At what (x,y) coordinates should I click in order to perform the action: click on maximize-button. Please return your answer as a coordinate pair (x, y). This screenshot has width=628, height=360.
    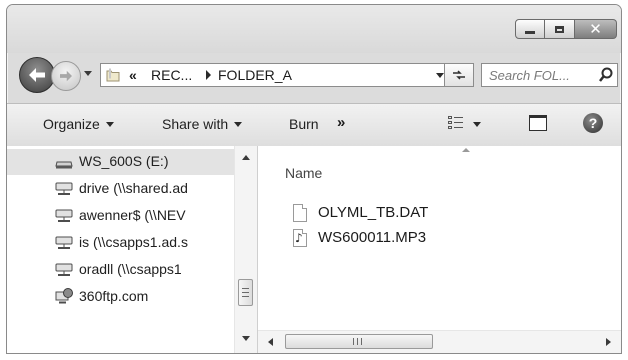
    Looking at the image, I should click on (560, 29).